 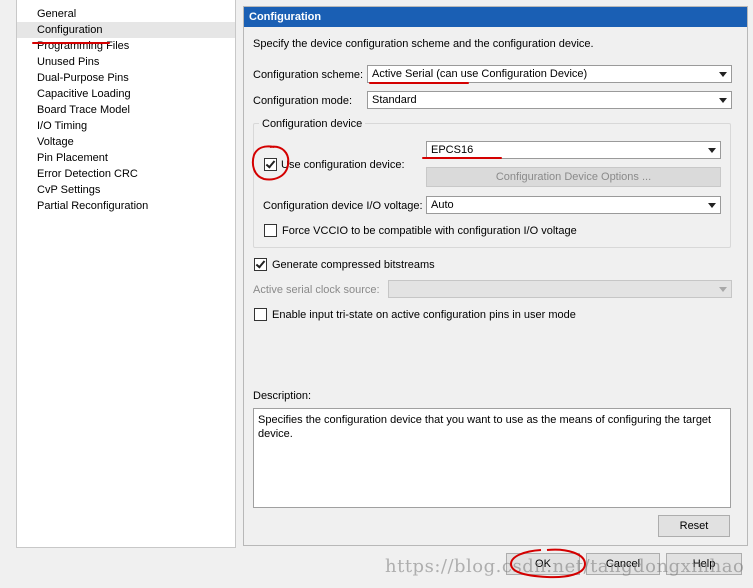 What do you see at coordinates (126, 46) in the screenshot?
I see `nav-item-programming-files: Programming Files` at bounding box center [126, 46].